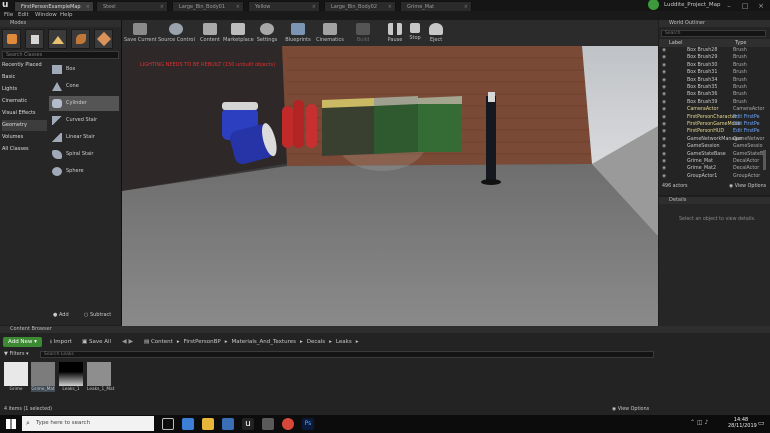 The height and width of the screenshot is (433, 770). I want to click on tab-yellow: Yellow ×, so click(284, 6).